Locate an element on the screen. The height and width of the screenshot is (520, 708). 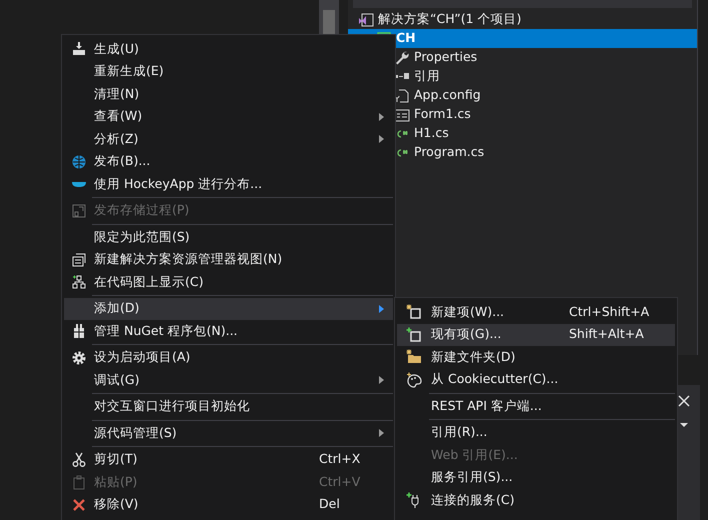
menu-item: 剪切(T) Ctrl+X is located at coordinates (228, 459).